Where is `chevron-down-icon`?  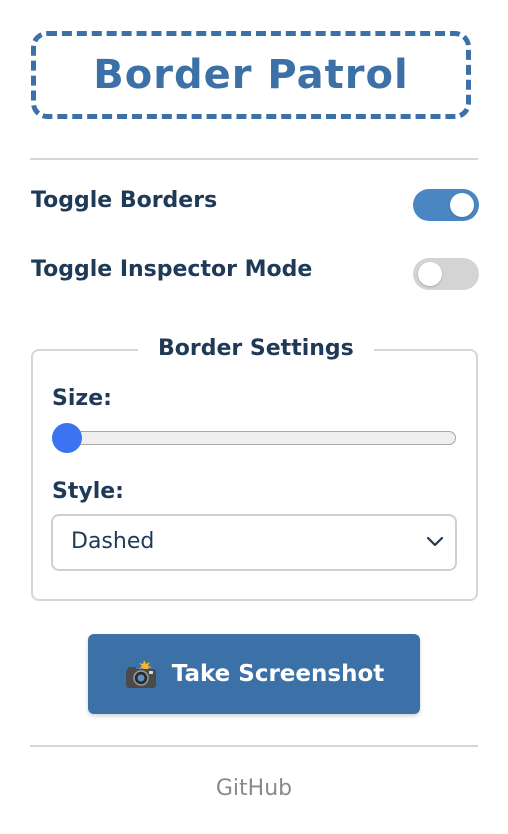
chevron-down-icon is located at coordinates (435, 541).